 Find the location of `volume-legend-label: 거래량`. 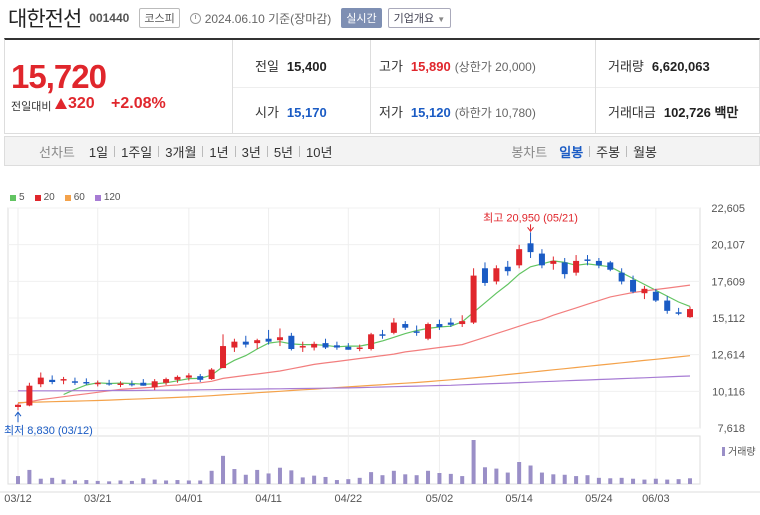

volume-legend-label: 거래량 is located at coordinates (742, 452).